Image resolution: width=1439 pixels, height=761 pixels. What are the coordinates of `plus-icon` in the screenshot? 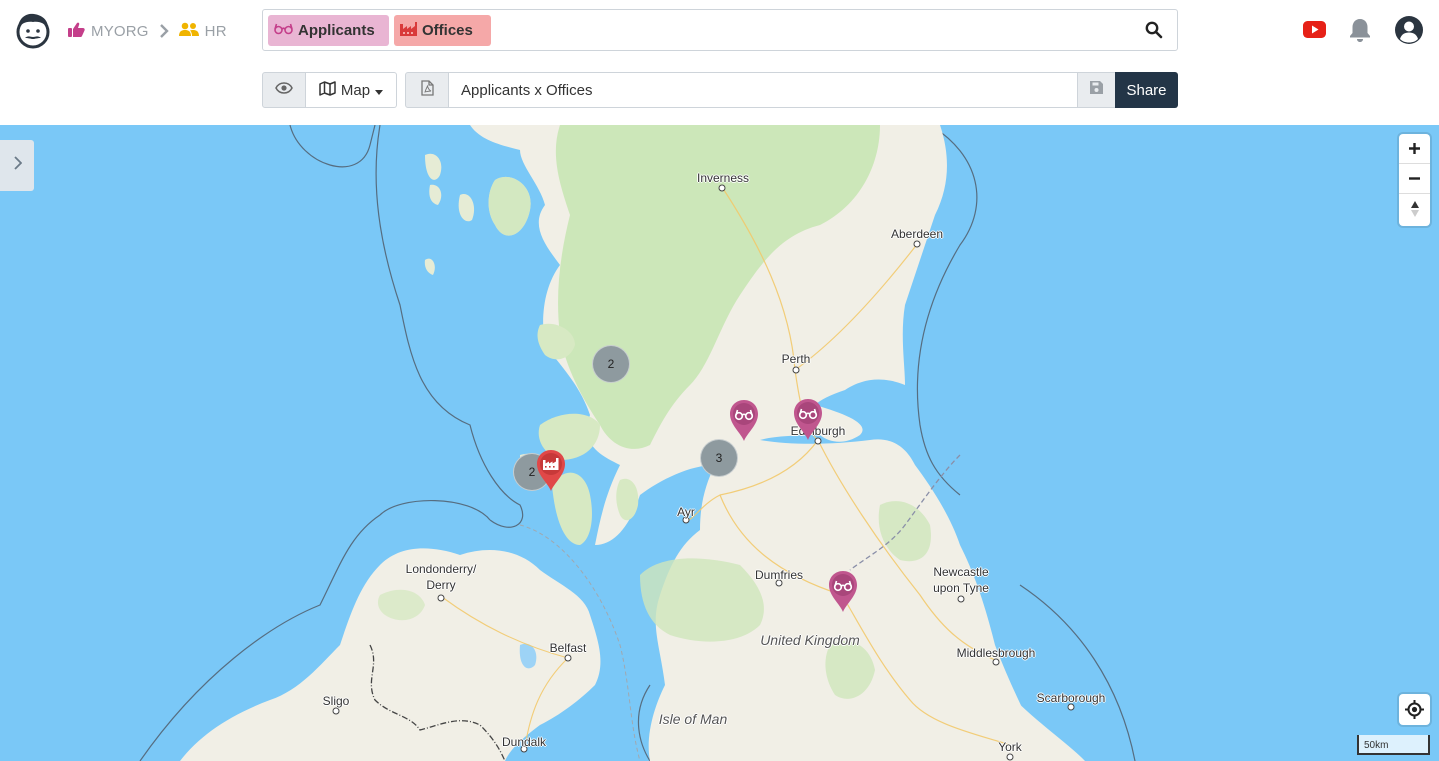 It's located at (1414, 148).